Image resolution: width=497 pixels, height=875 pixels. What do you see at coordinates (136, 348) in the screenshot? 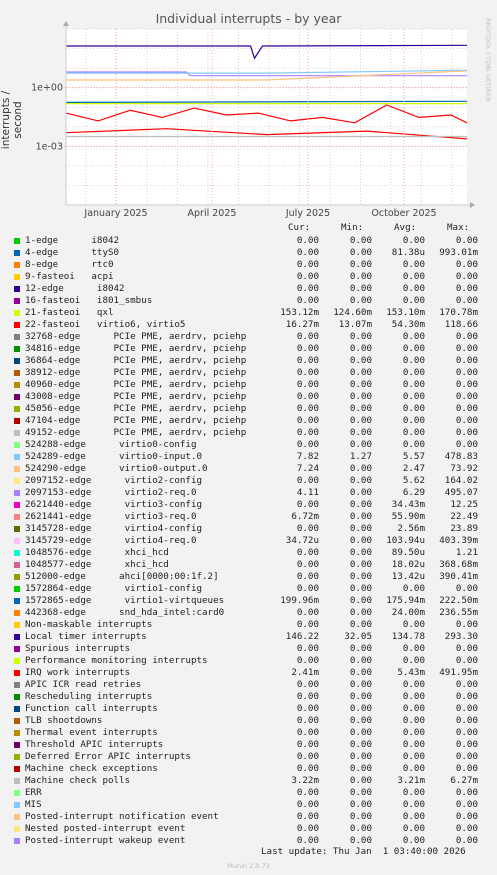
I see `legend-label: 34816-edge PCIe PME, aerdrv, pciehp` at bounding box center [136, 348].